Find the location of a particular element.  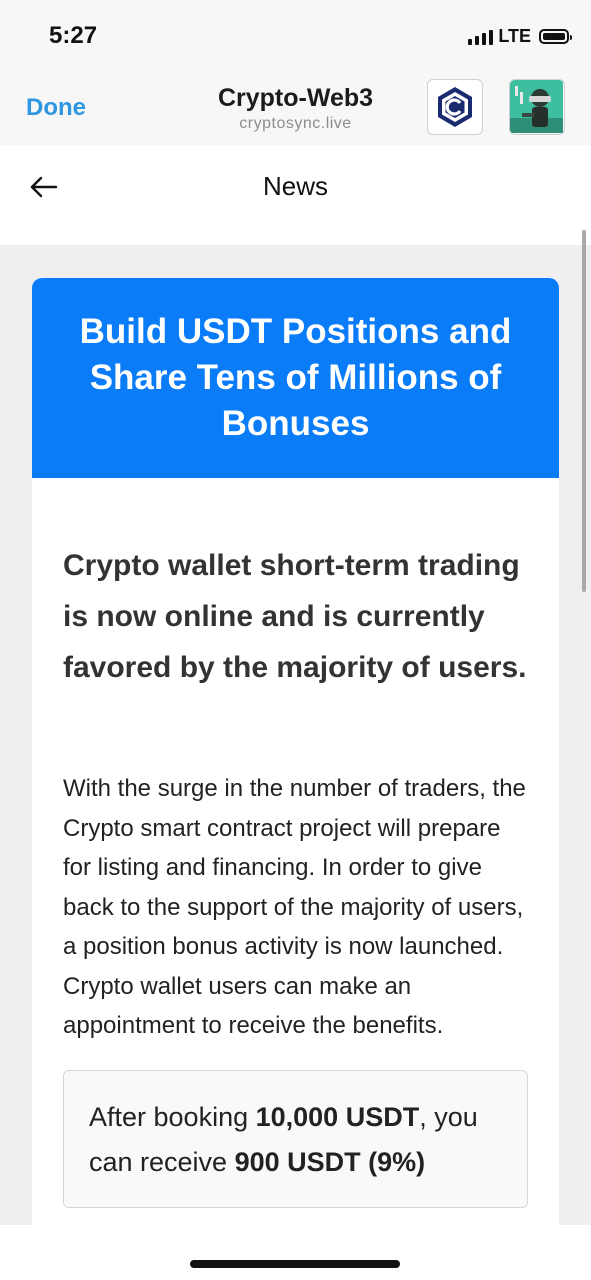

site-title: Crypto-Web3 is located at coordinates (295, 98).